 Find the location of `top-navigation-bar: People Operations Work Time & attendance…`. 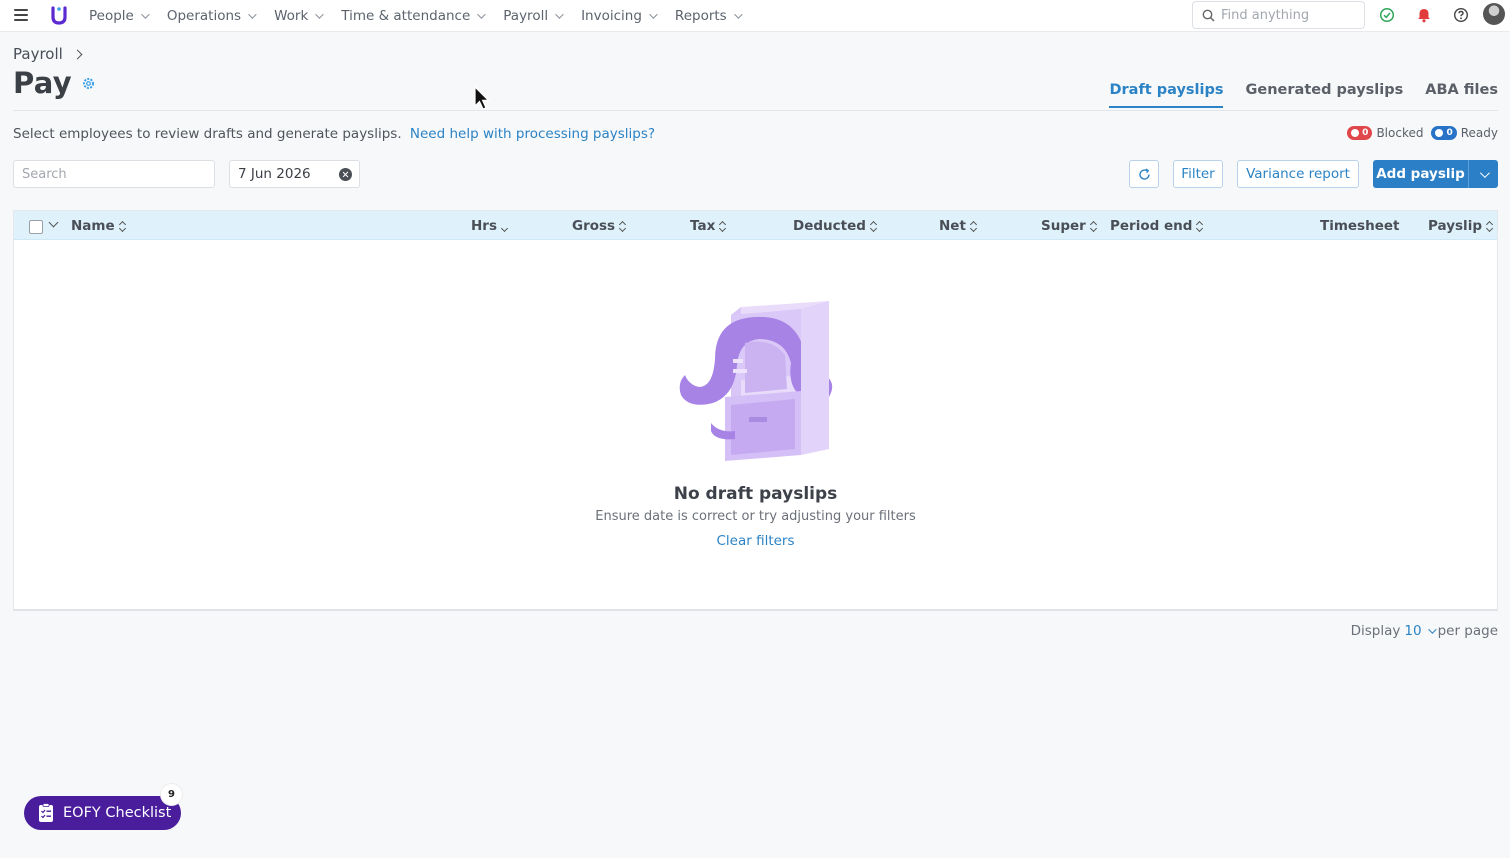

top-navigation-bar: People Operations Work Time & attendance… is located at coordinates (755, 16).